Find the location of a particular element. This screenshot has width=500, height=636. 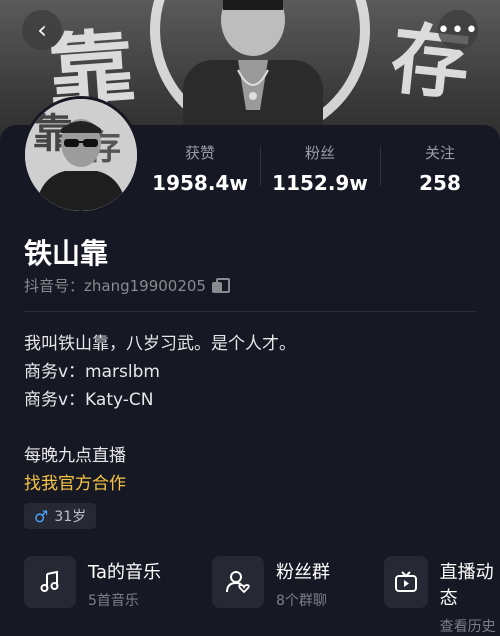

gender-age-tag: ♂ 31岁 is located at coordinates (60, 516).